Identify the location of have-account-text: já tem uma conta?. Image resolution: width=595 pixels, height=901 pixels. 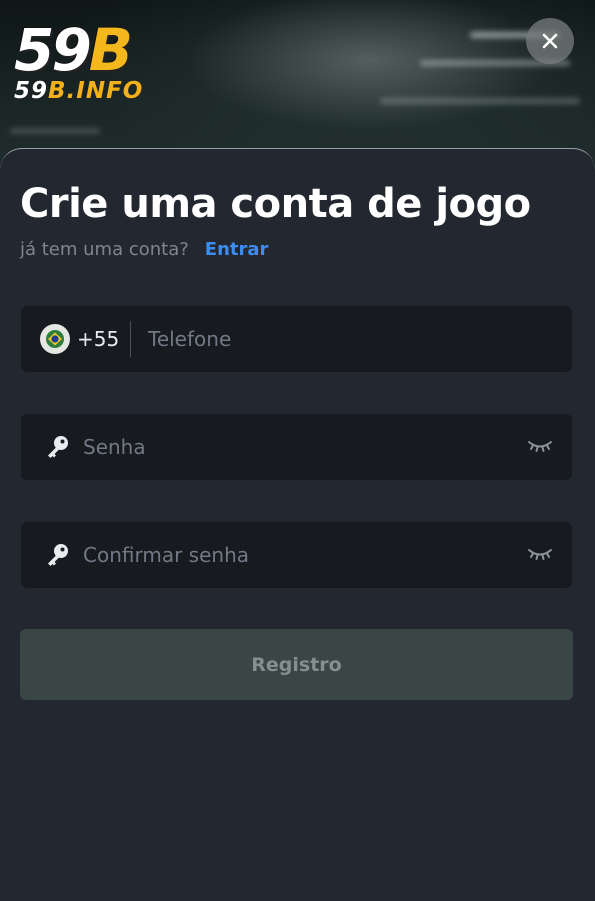
(104, 249).